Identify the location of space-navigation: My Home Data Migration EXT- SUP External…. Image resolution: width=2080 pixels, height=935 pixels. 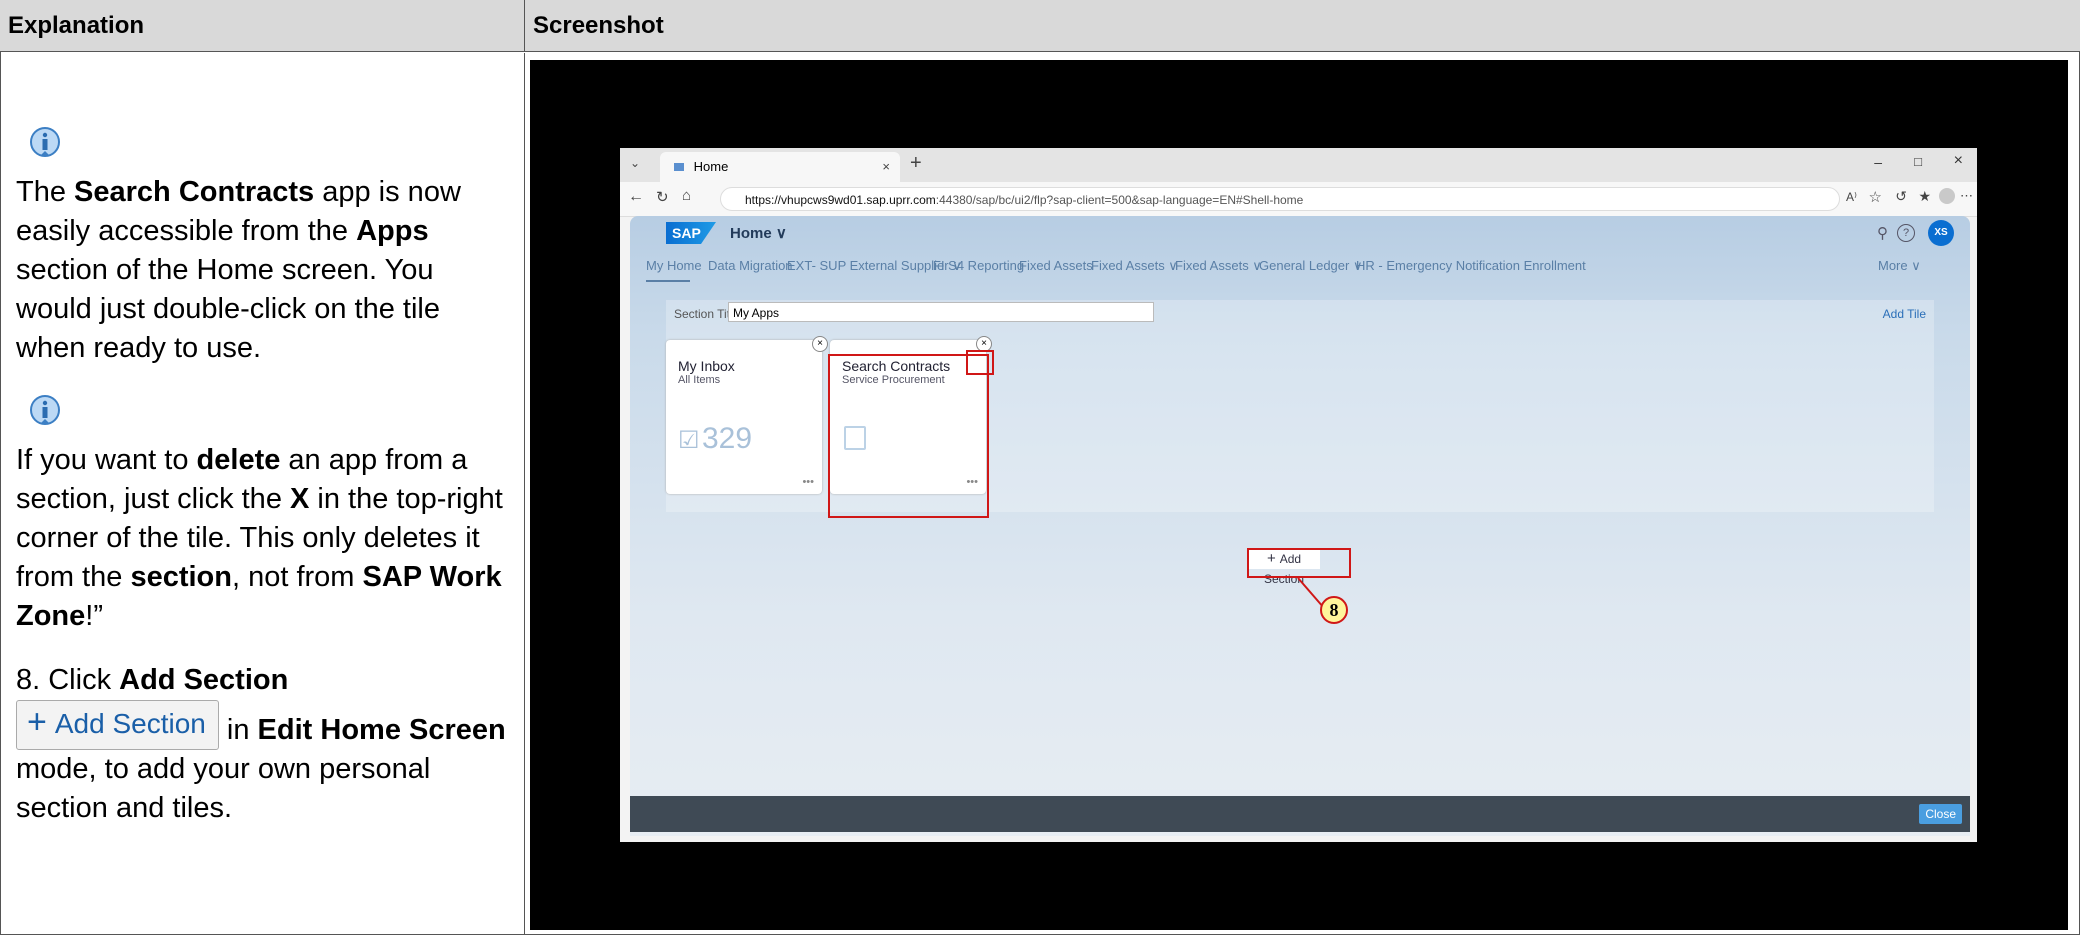
(1300, 266).